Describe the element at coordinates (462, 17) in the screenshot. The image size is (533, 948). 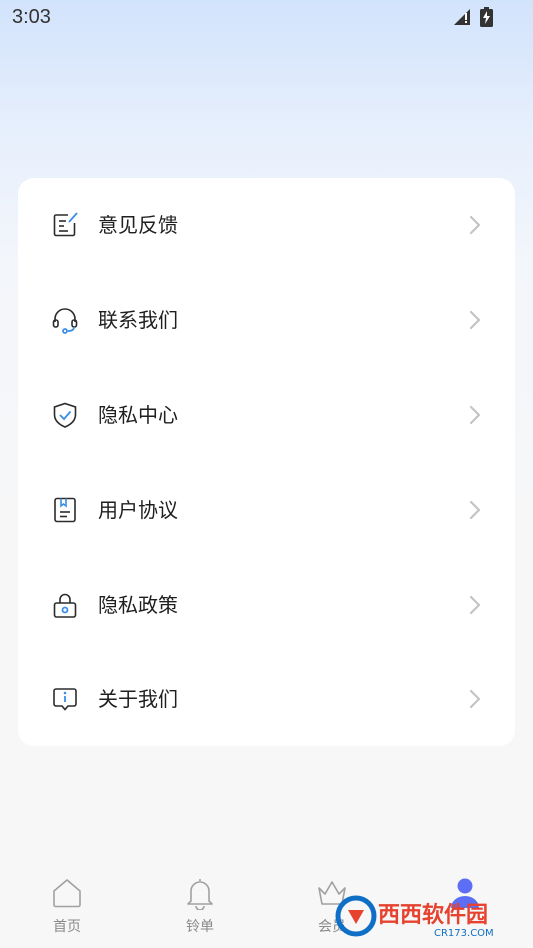
I see `signal-icon` at that location.